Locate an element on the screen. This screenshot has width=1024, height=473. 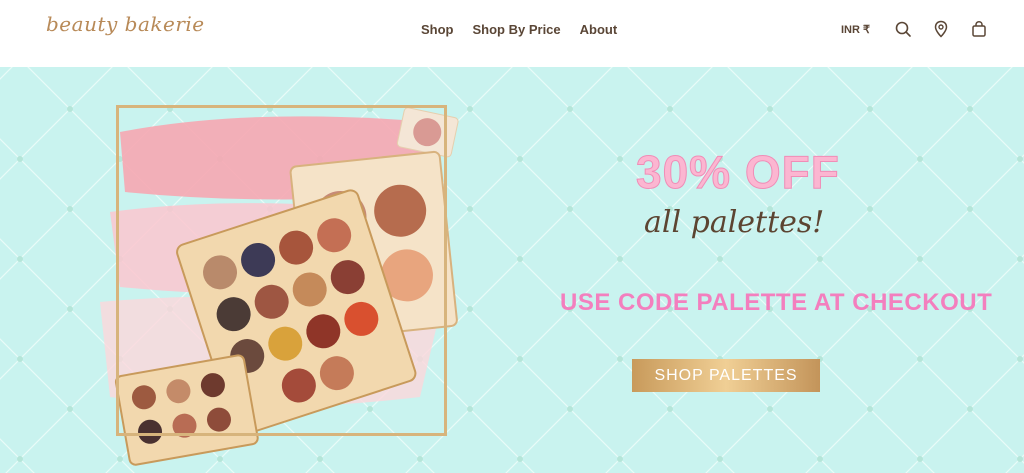
search-icon is located at coordinates (903, 29).